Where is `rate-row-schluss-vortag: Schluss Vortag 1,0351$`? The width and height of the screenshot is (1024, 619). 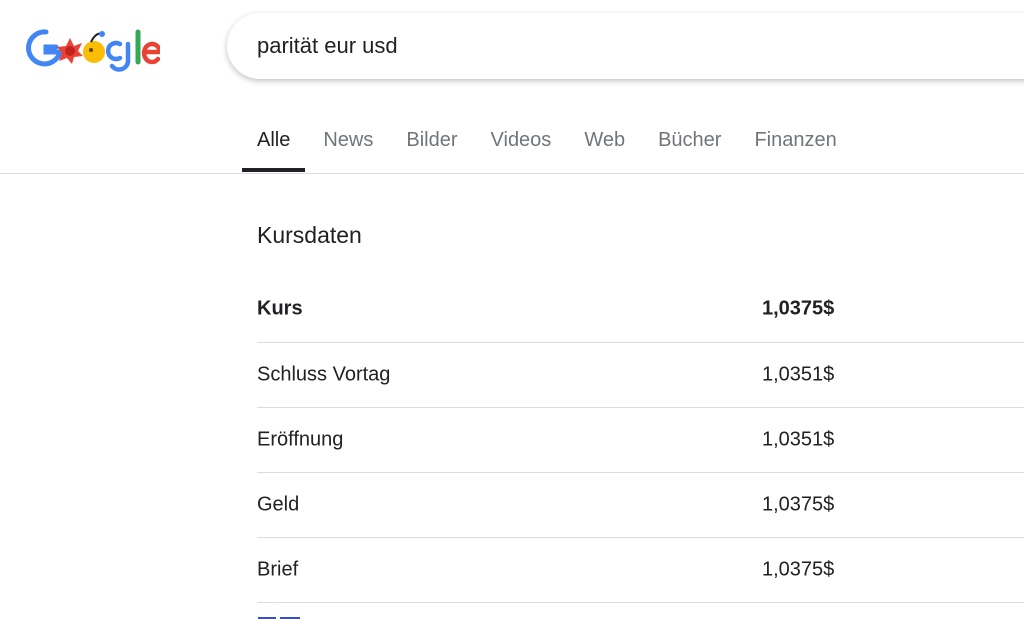
rate-row-schluss-vortag: Schluss Vortag 1,0351$ is located at coordinates (640, 375).